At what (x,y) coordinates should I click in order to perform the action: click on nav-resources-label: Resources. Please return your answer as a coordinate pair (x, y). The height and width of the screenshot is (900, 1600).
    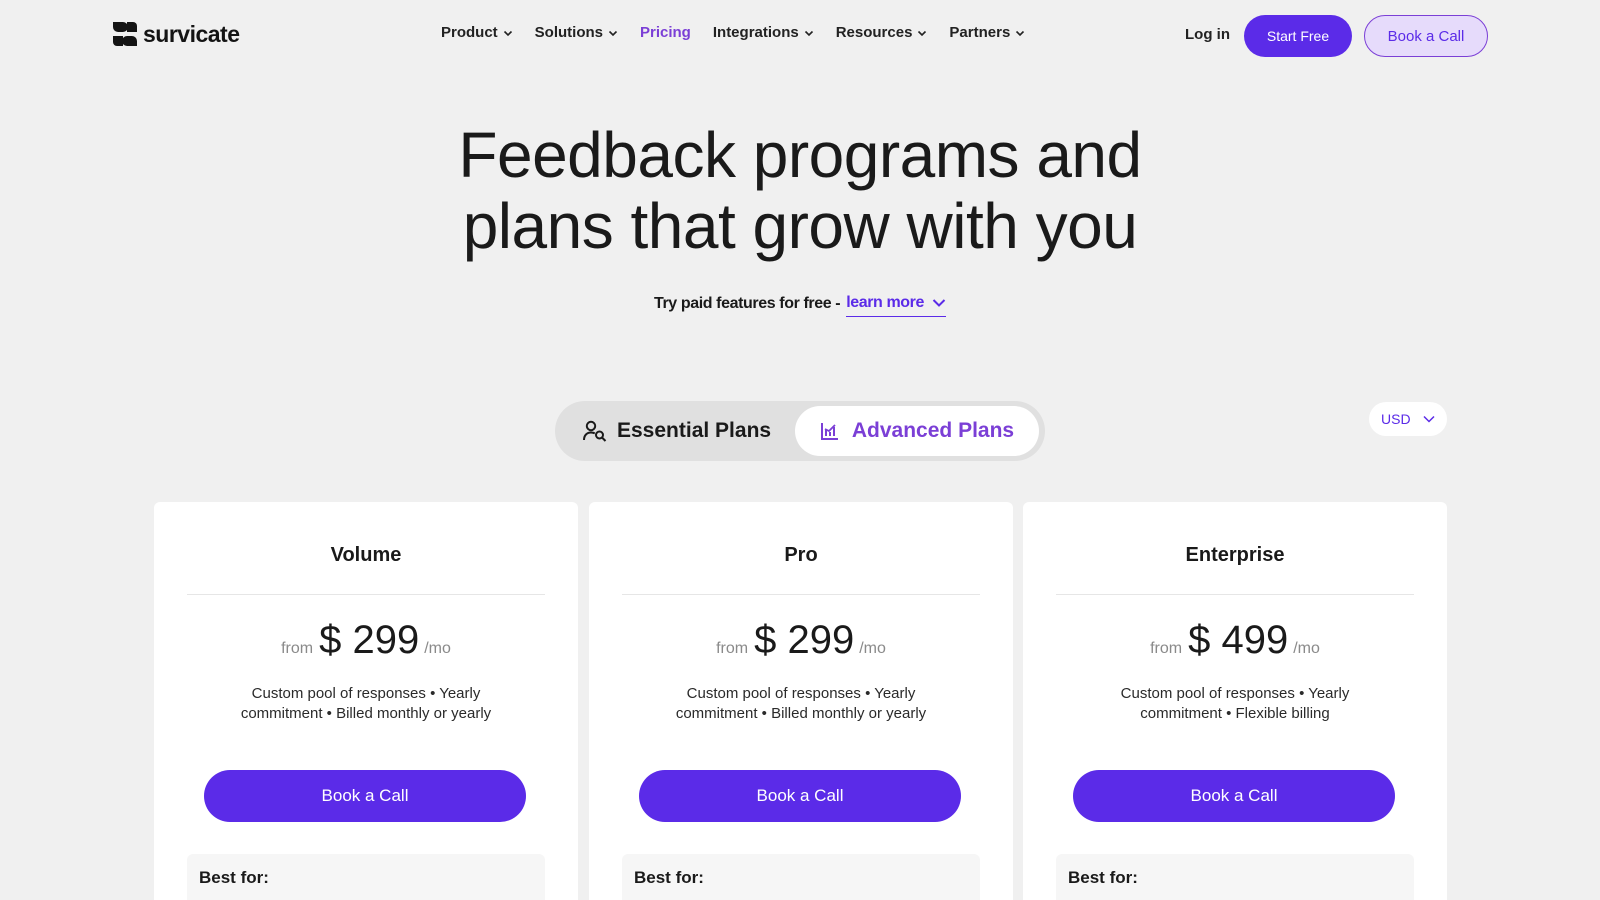
    Looking at the image, I should click on (874, 32).